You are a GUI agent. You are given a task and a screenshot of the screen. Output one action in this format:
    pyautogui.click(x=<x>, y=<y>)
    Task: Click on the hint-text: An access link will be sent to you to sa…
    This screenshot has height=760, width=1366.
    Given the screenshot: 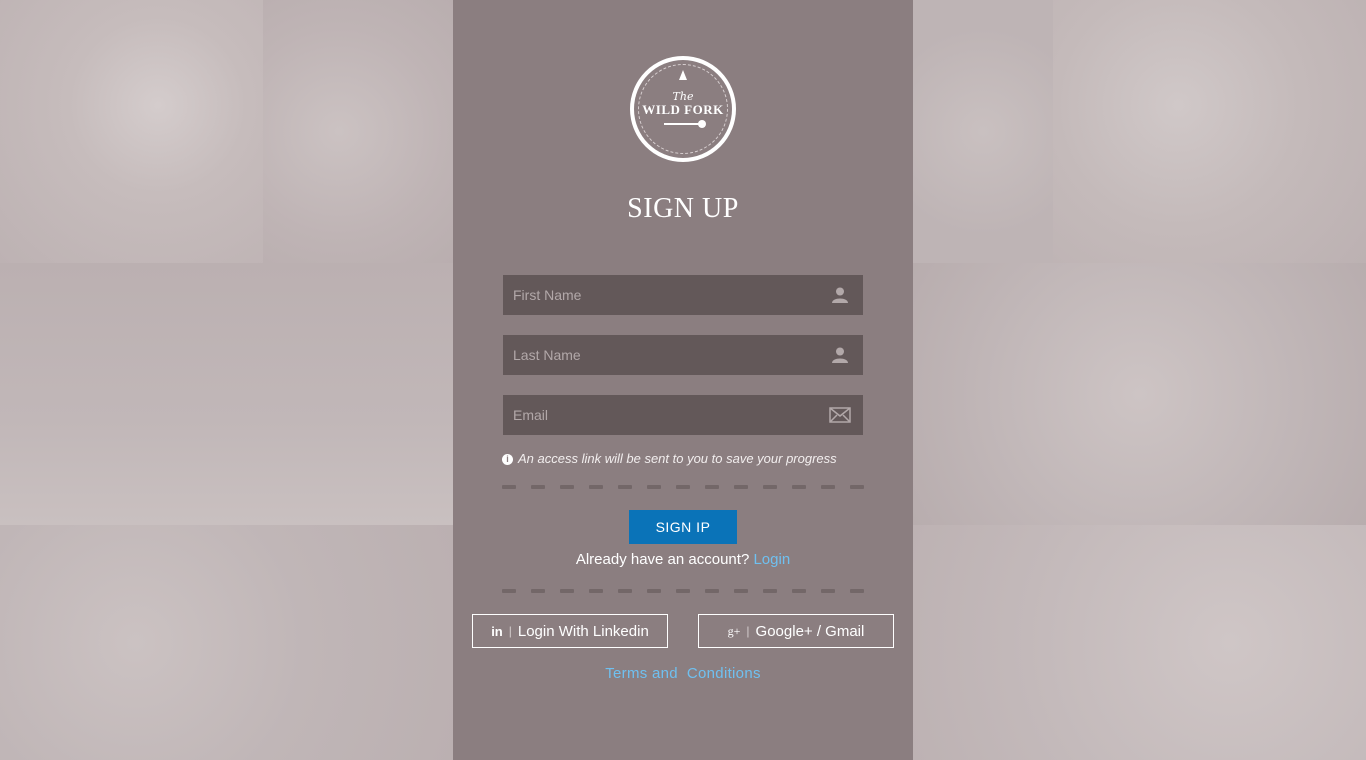 What is the action you would take?
    pyautogui.click(x=677, y=458)
    